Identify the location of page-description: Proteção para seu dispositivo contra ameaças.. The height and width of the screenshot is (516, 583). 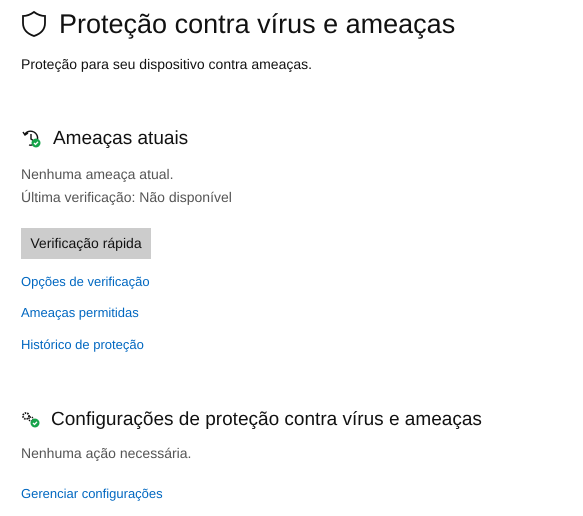
(167, 64).